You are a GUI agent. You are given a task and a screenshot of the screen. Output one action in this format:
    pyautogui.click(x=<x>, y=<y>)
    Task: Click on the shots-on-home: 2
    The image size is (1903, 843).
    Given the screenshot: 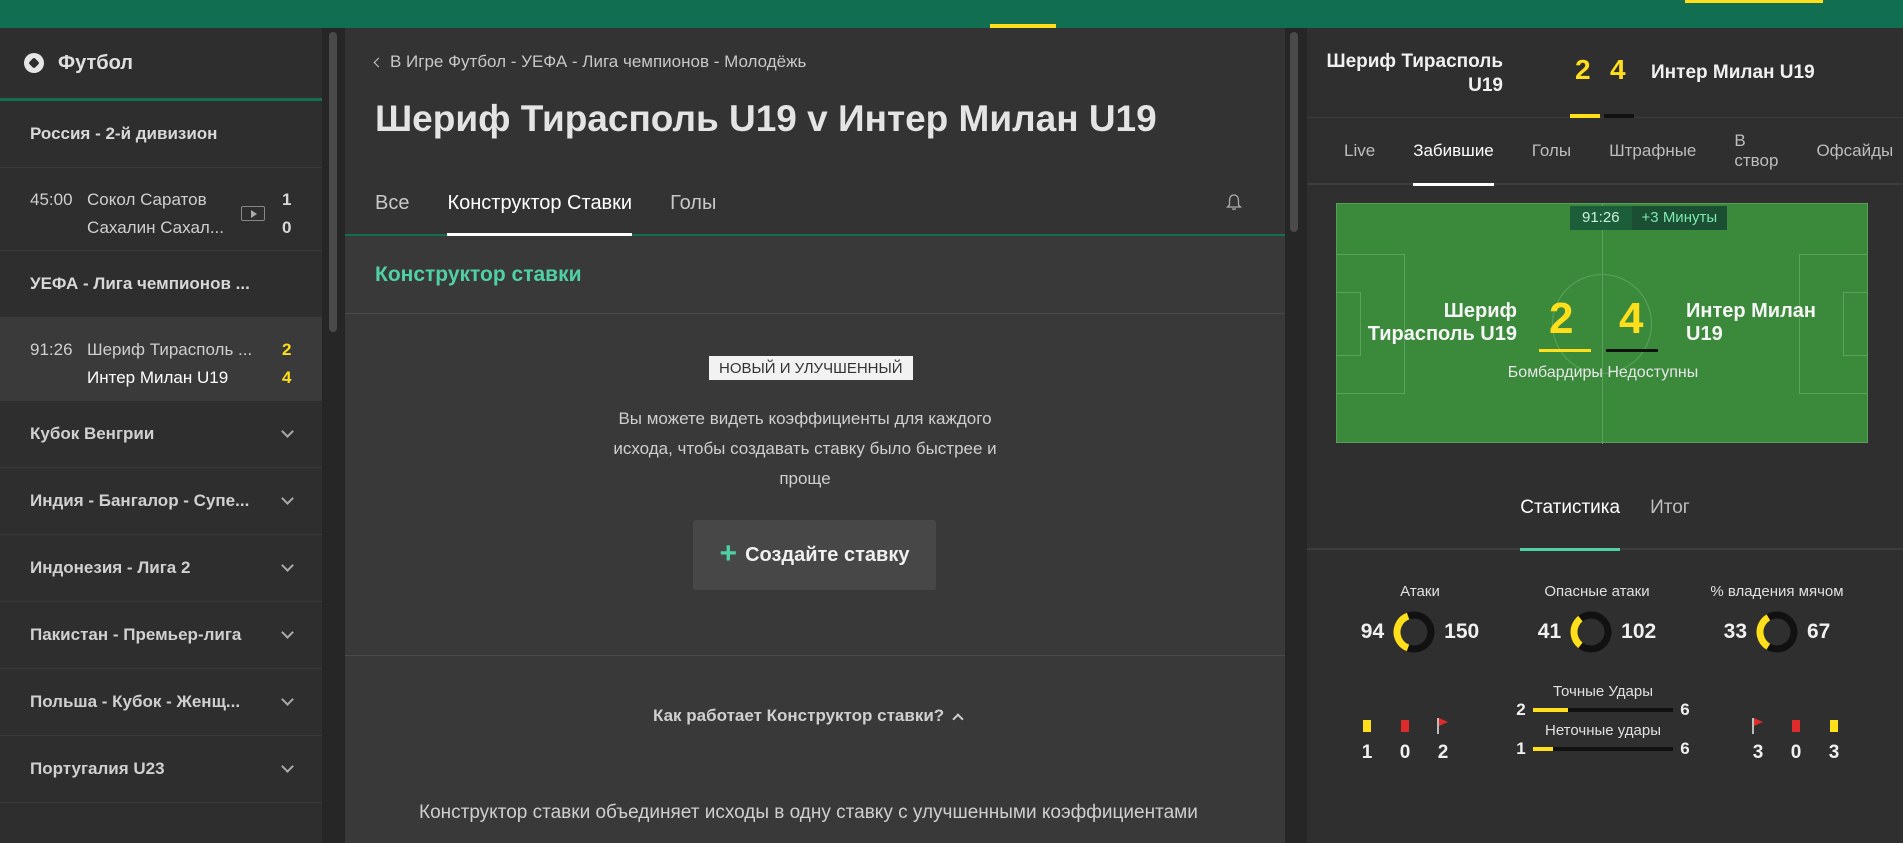 What is the action you would take?
    pyautogui.click(x=1521, y=709)
    